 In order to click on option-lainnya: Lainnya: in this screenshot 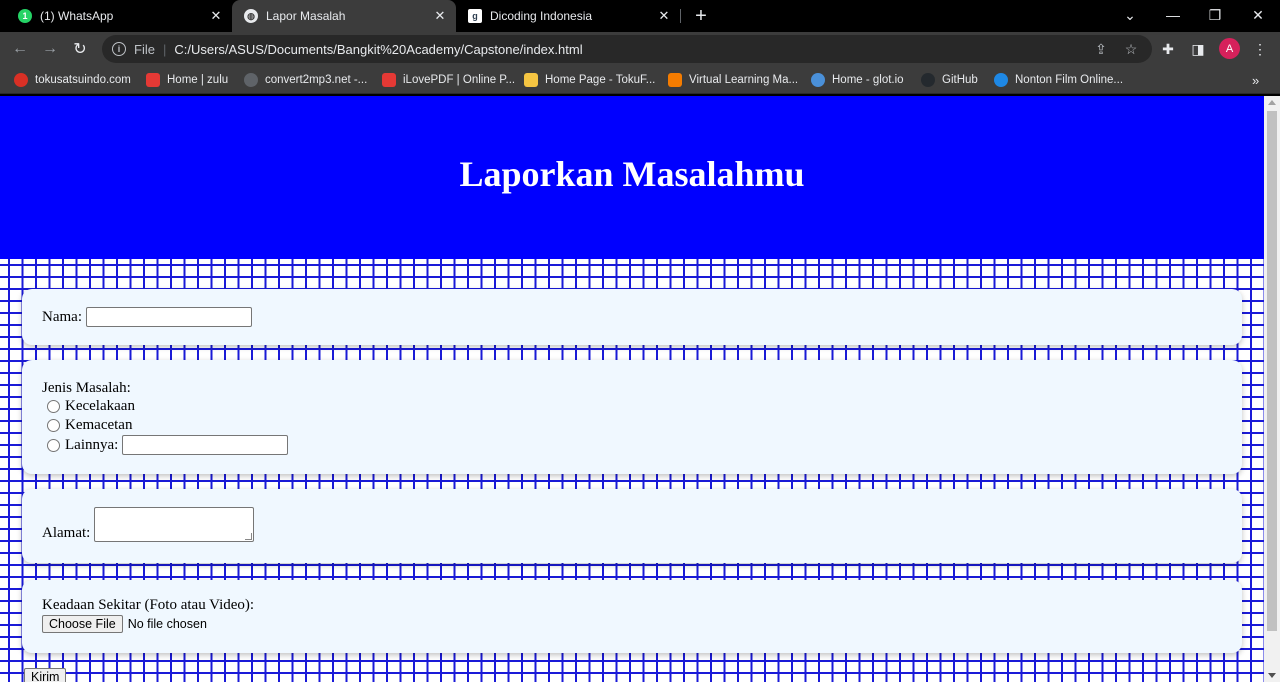, I will do `click(165, 445)`.